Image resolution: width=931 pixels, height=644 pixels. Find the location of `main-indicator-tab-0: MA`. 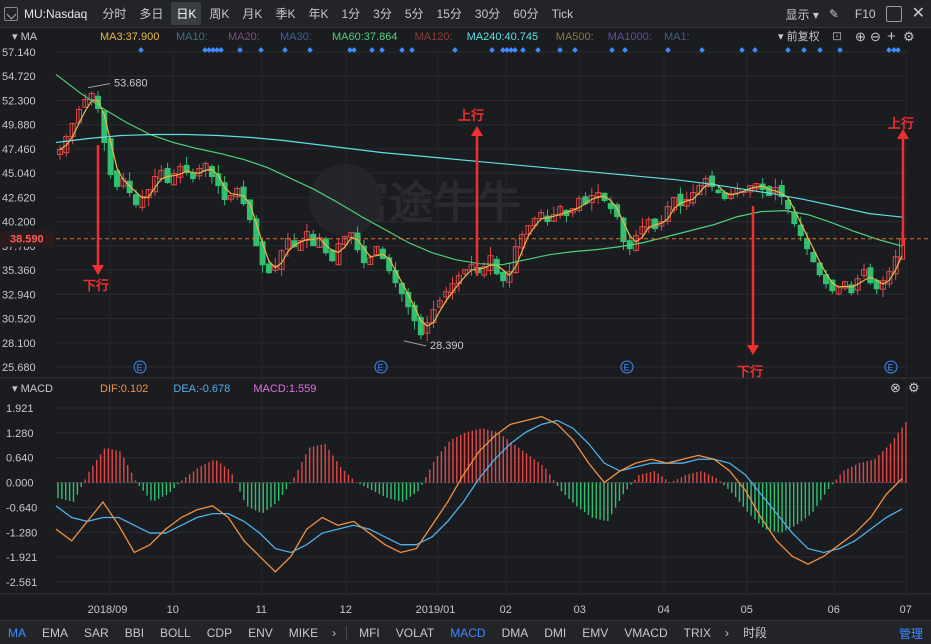

main-indicator-tab-0: MA is located at coordinates (17, 633).